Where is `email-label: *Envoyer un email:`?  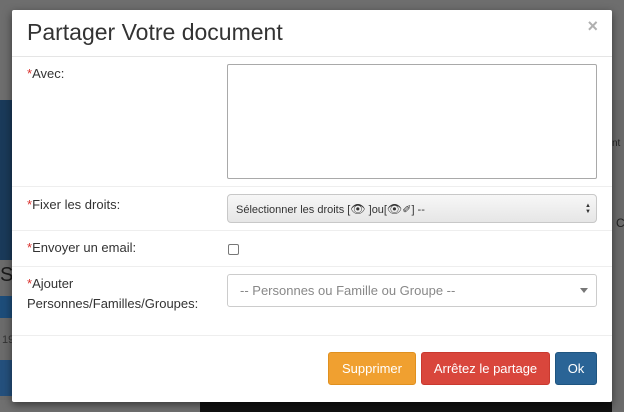
email-label: *Envoyer un email: is located at coordinates (81, 248).